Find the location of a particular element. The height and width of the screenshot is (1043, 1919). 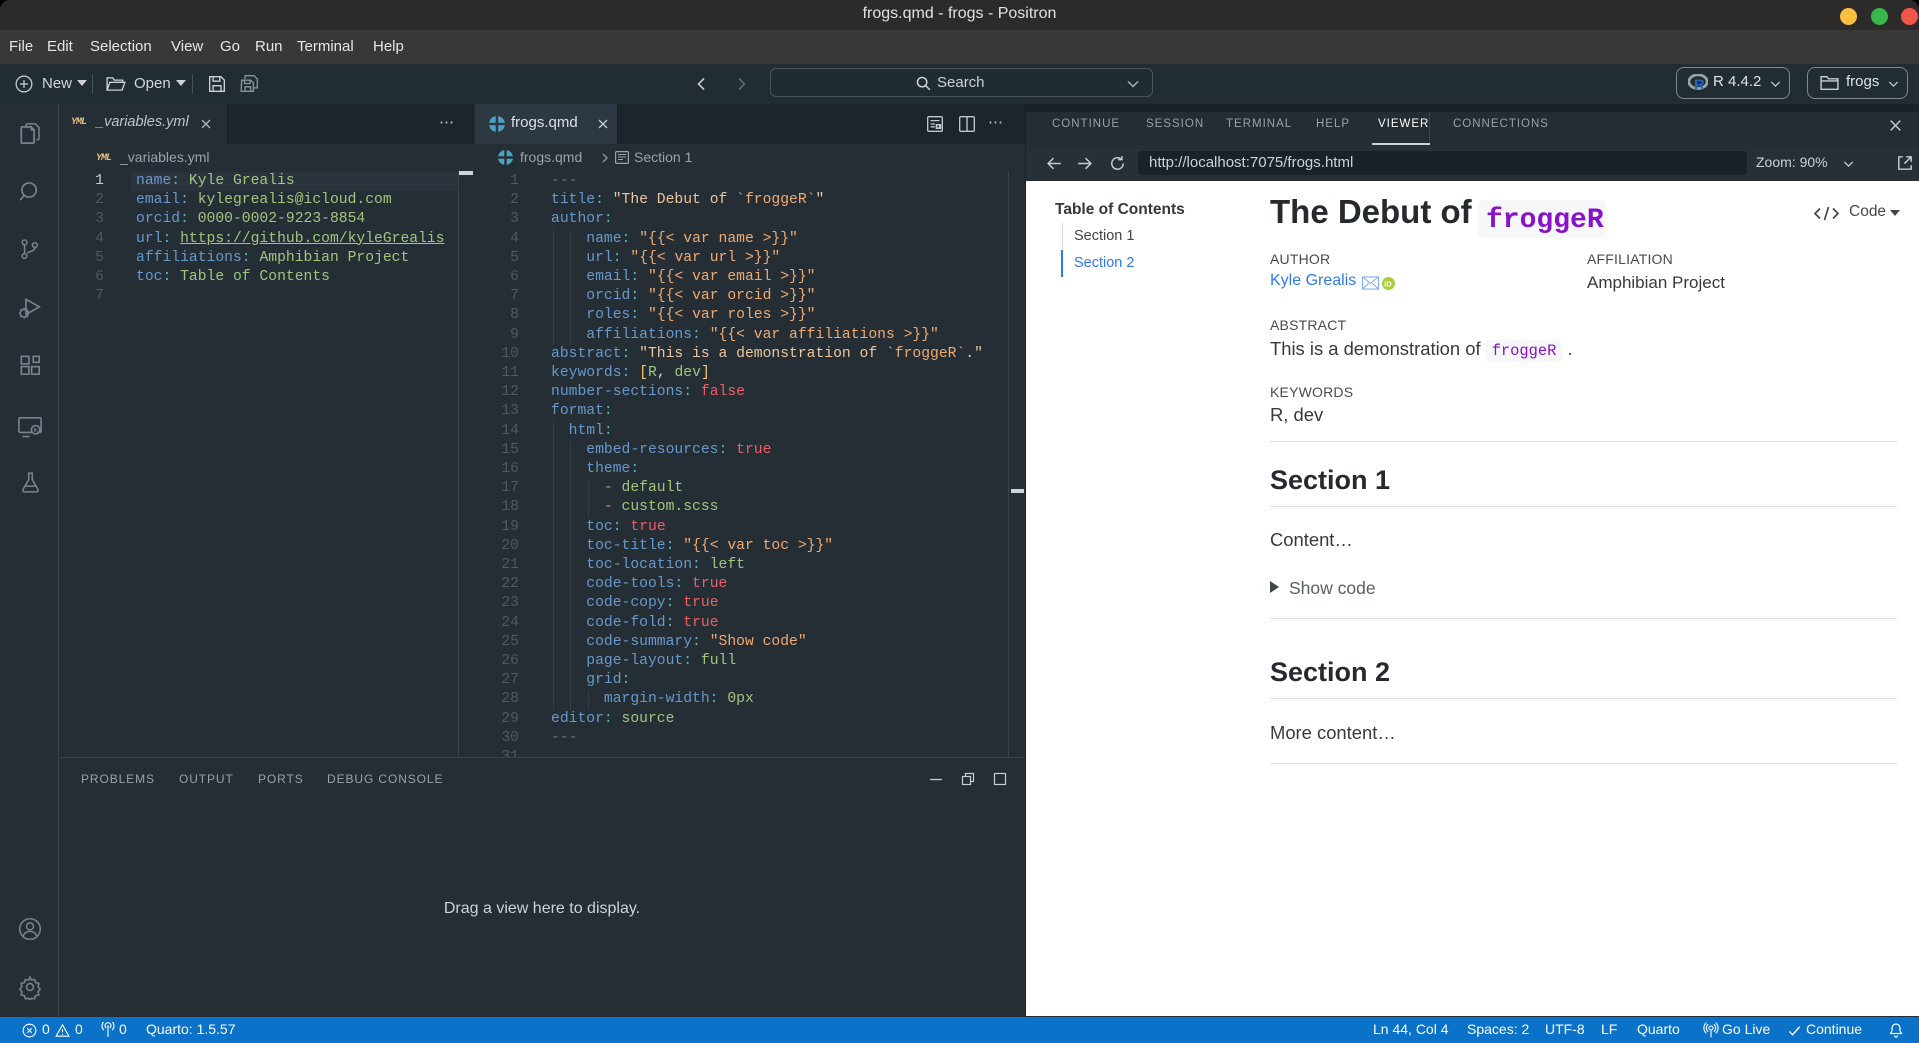

svg-text: iD is located at coordinates (1388, 283).